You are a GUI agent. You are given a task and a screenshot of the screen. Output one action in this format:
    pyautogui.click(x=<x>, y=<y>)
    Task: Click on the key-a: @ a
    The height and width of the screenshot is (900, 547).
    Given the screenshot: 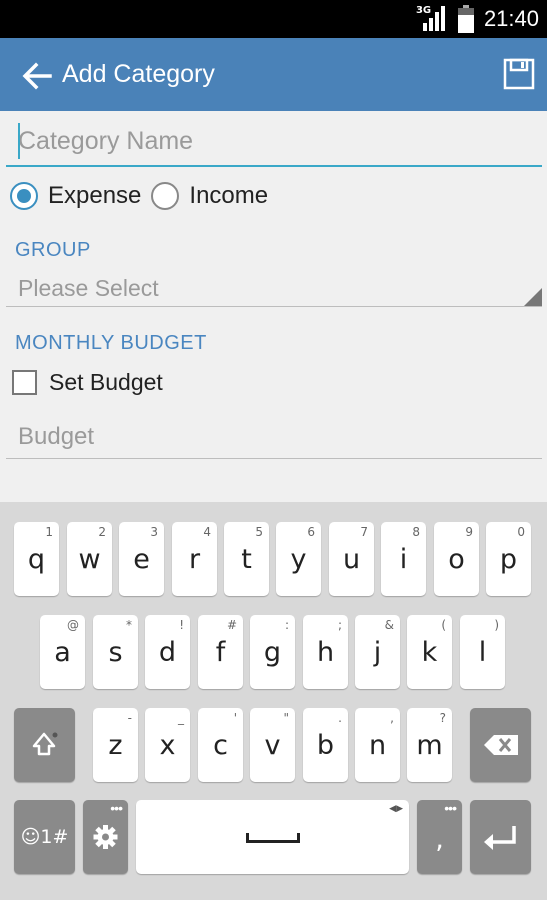 What is the action you would take?
    pyautogui.click(x=62, y=652)
    